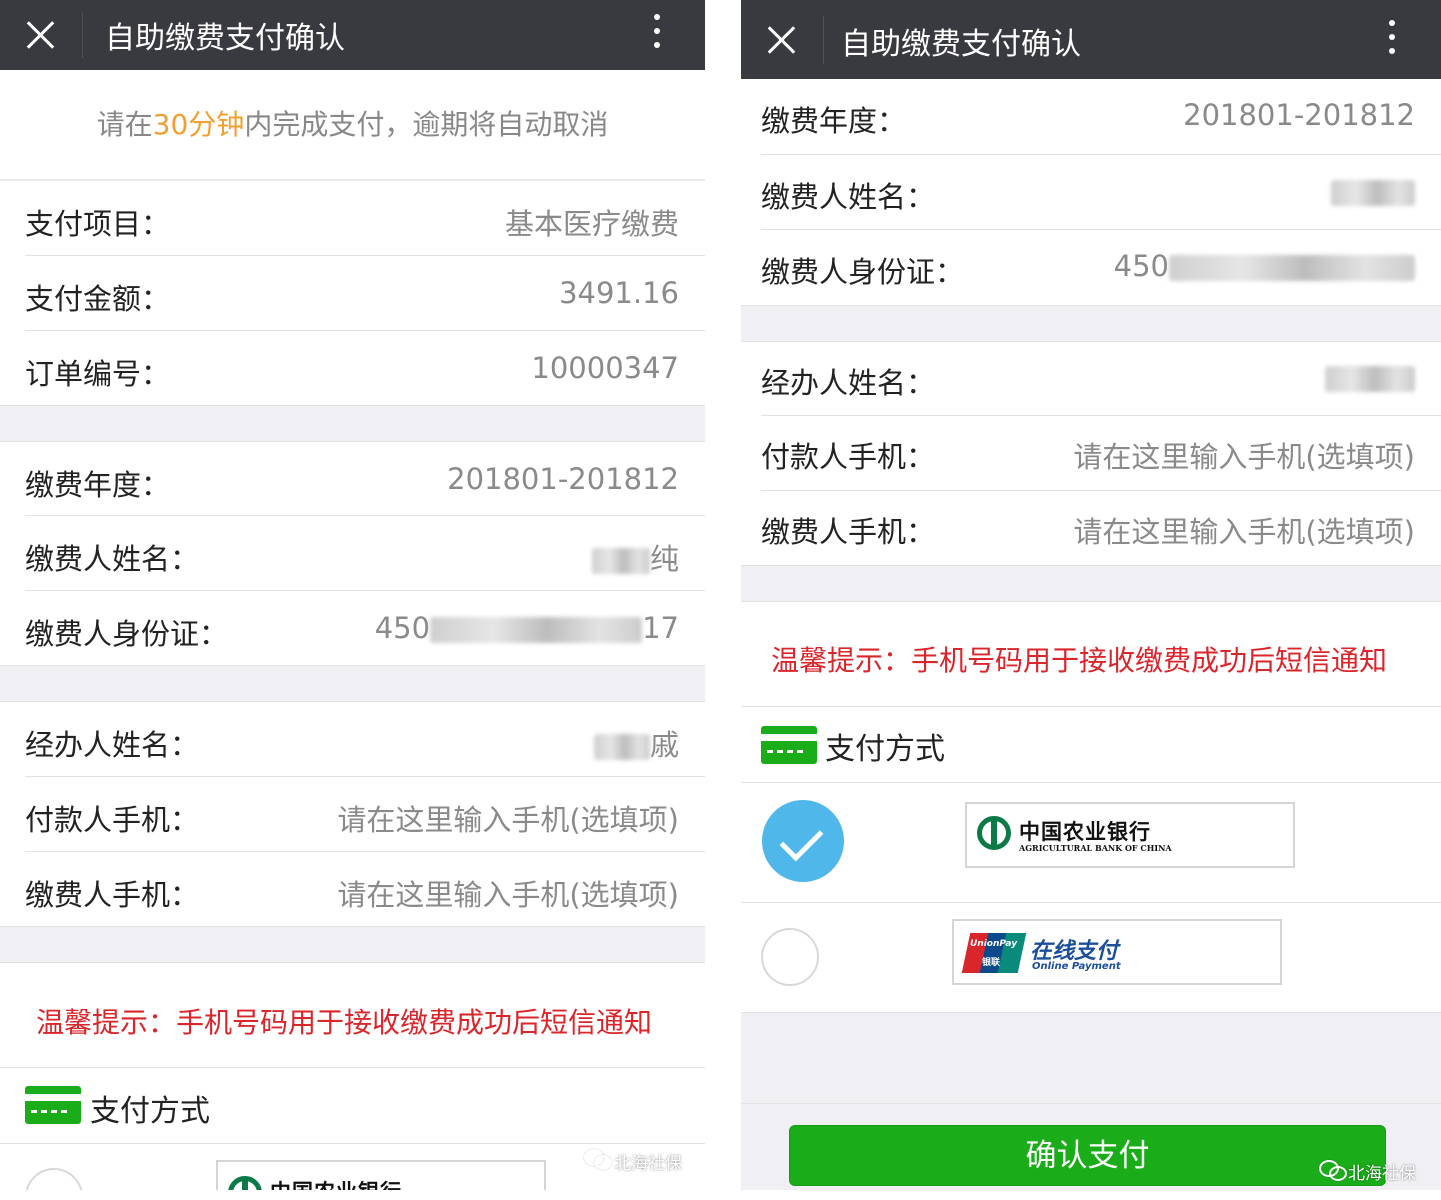  What do you see at coordinates (124, 124) in the screenshot?
I see `notice-prefix: 请在` at bounding box center [124, 124].